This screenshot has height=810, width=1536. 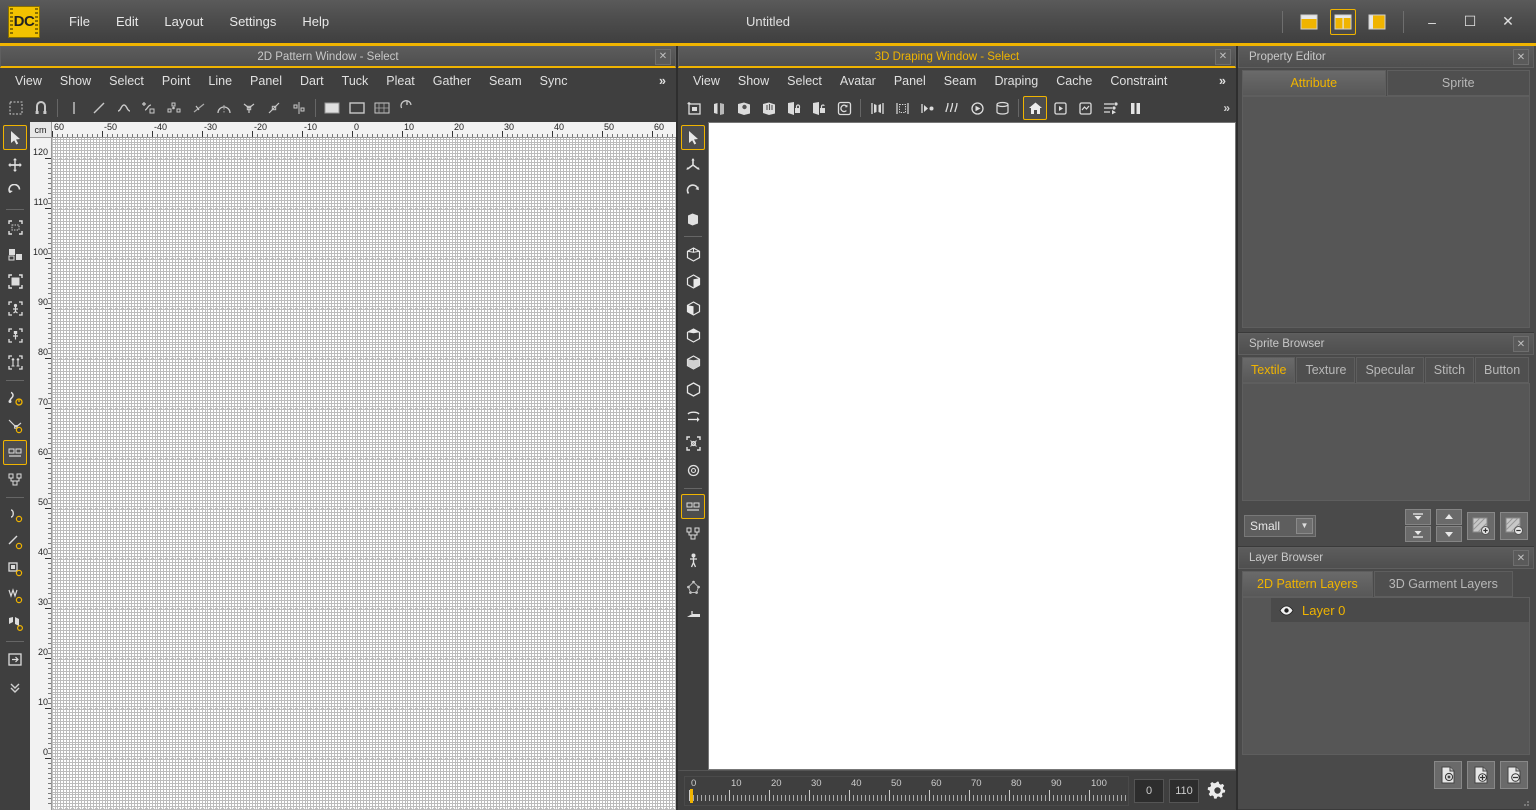 What do you see at coordinates (693, 254) in the screenshot?
I see `view-front-icon` at bounding box center [693, 254].